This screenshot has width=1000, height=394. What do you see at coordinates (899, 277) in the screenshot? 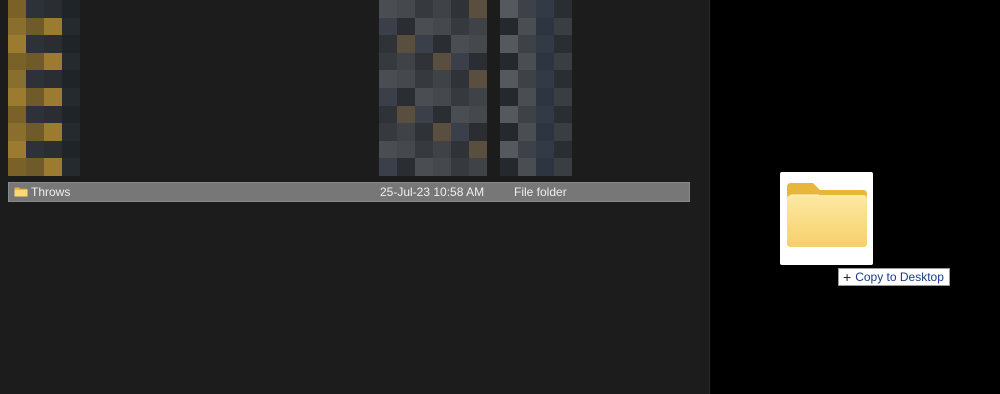
I see `drag-tooltip-label: Copy to Desktop` at bounding box center [899, 277].